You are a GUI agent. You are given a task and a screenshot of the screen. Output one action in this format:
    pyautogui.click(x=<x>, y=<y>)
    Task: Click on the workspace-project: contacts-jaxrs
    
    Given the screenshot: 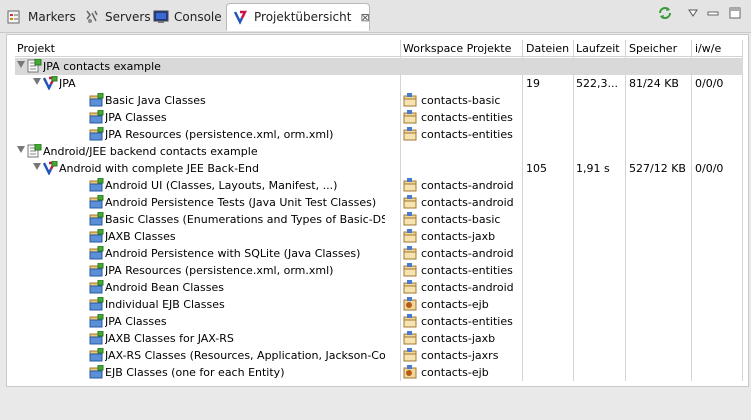 What is the action you would take?
    pyautogui.click(x=460, y=355)
    